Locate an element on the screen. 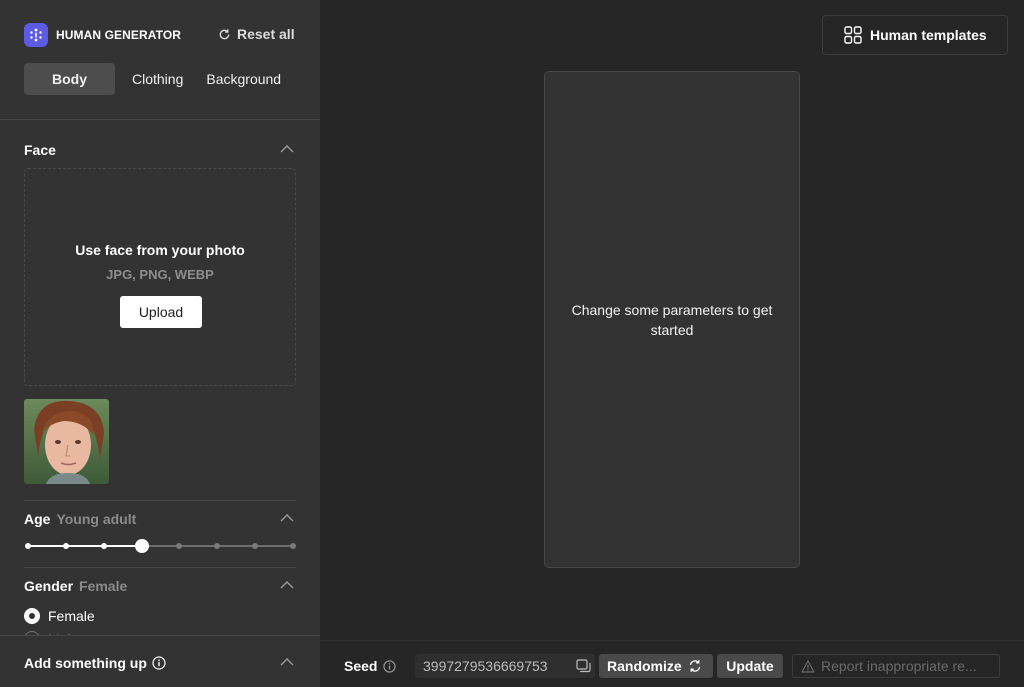  add-something-title: Add something up is located at coordinates (95, 663).